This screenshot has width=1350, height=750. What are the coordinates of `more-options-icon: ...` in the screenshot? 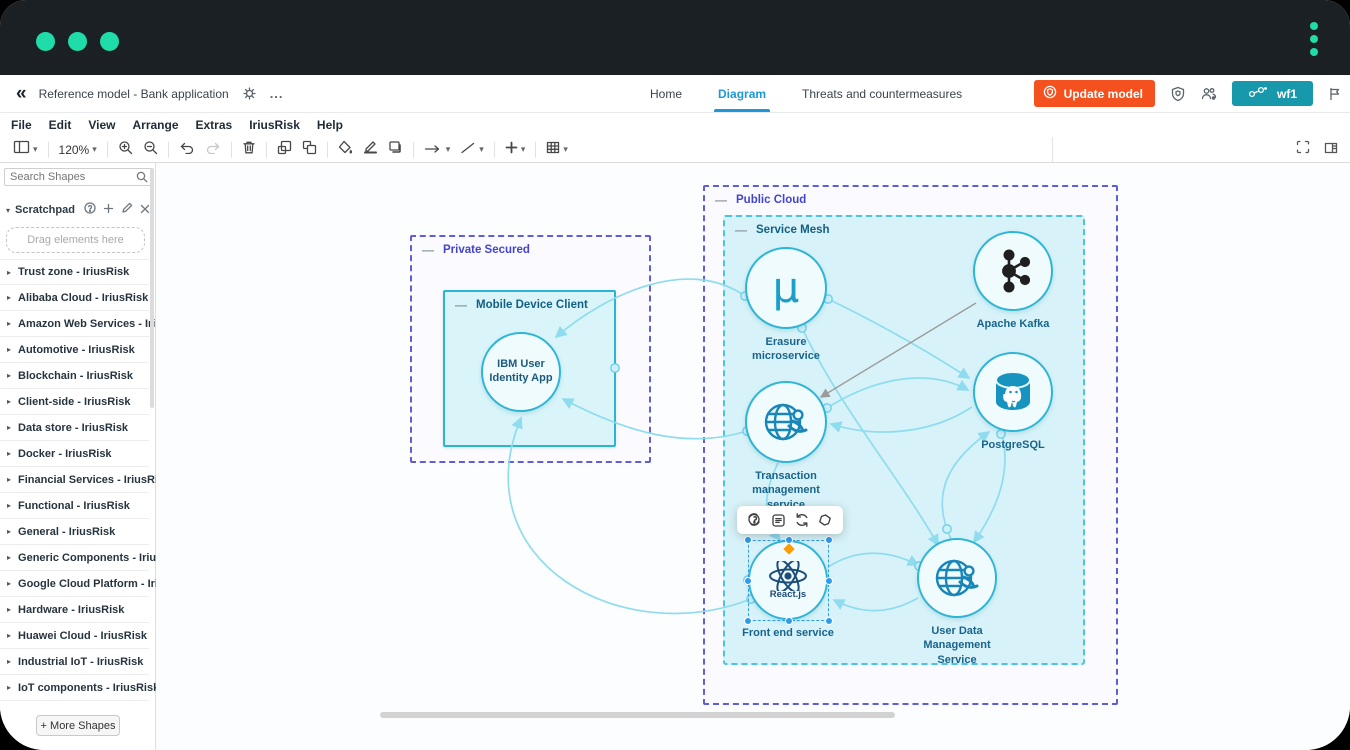 It's located at (277, 93).